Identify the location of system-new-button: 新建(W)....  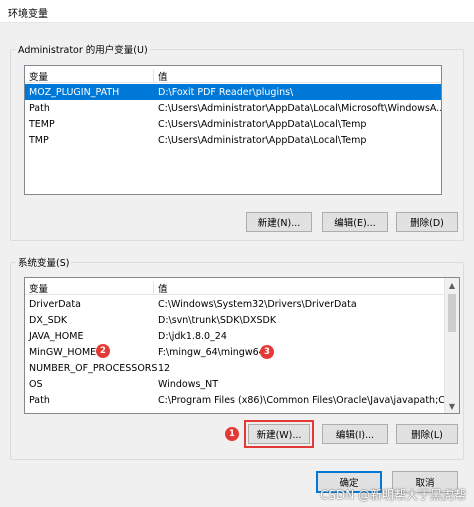
(279, 434).